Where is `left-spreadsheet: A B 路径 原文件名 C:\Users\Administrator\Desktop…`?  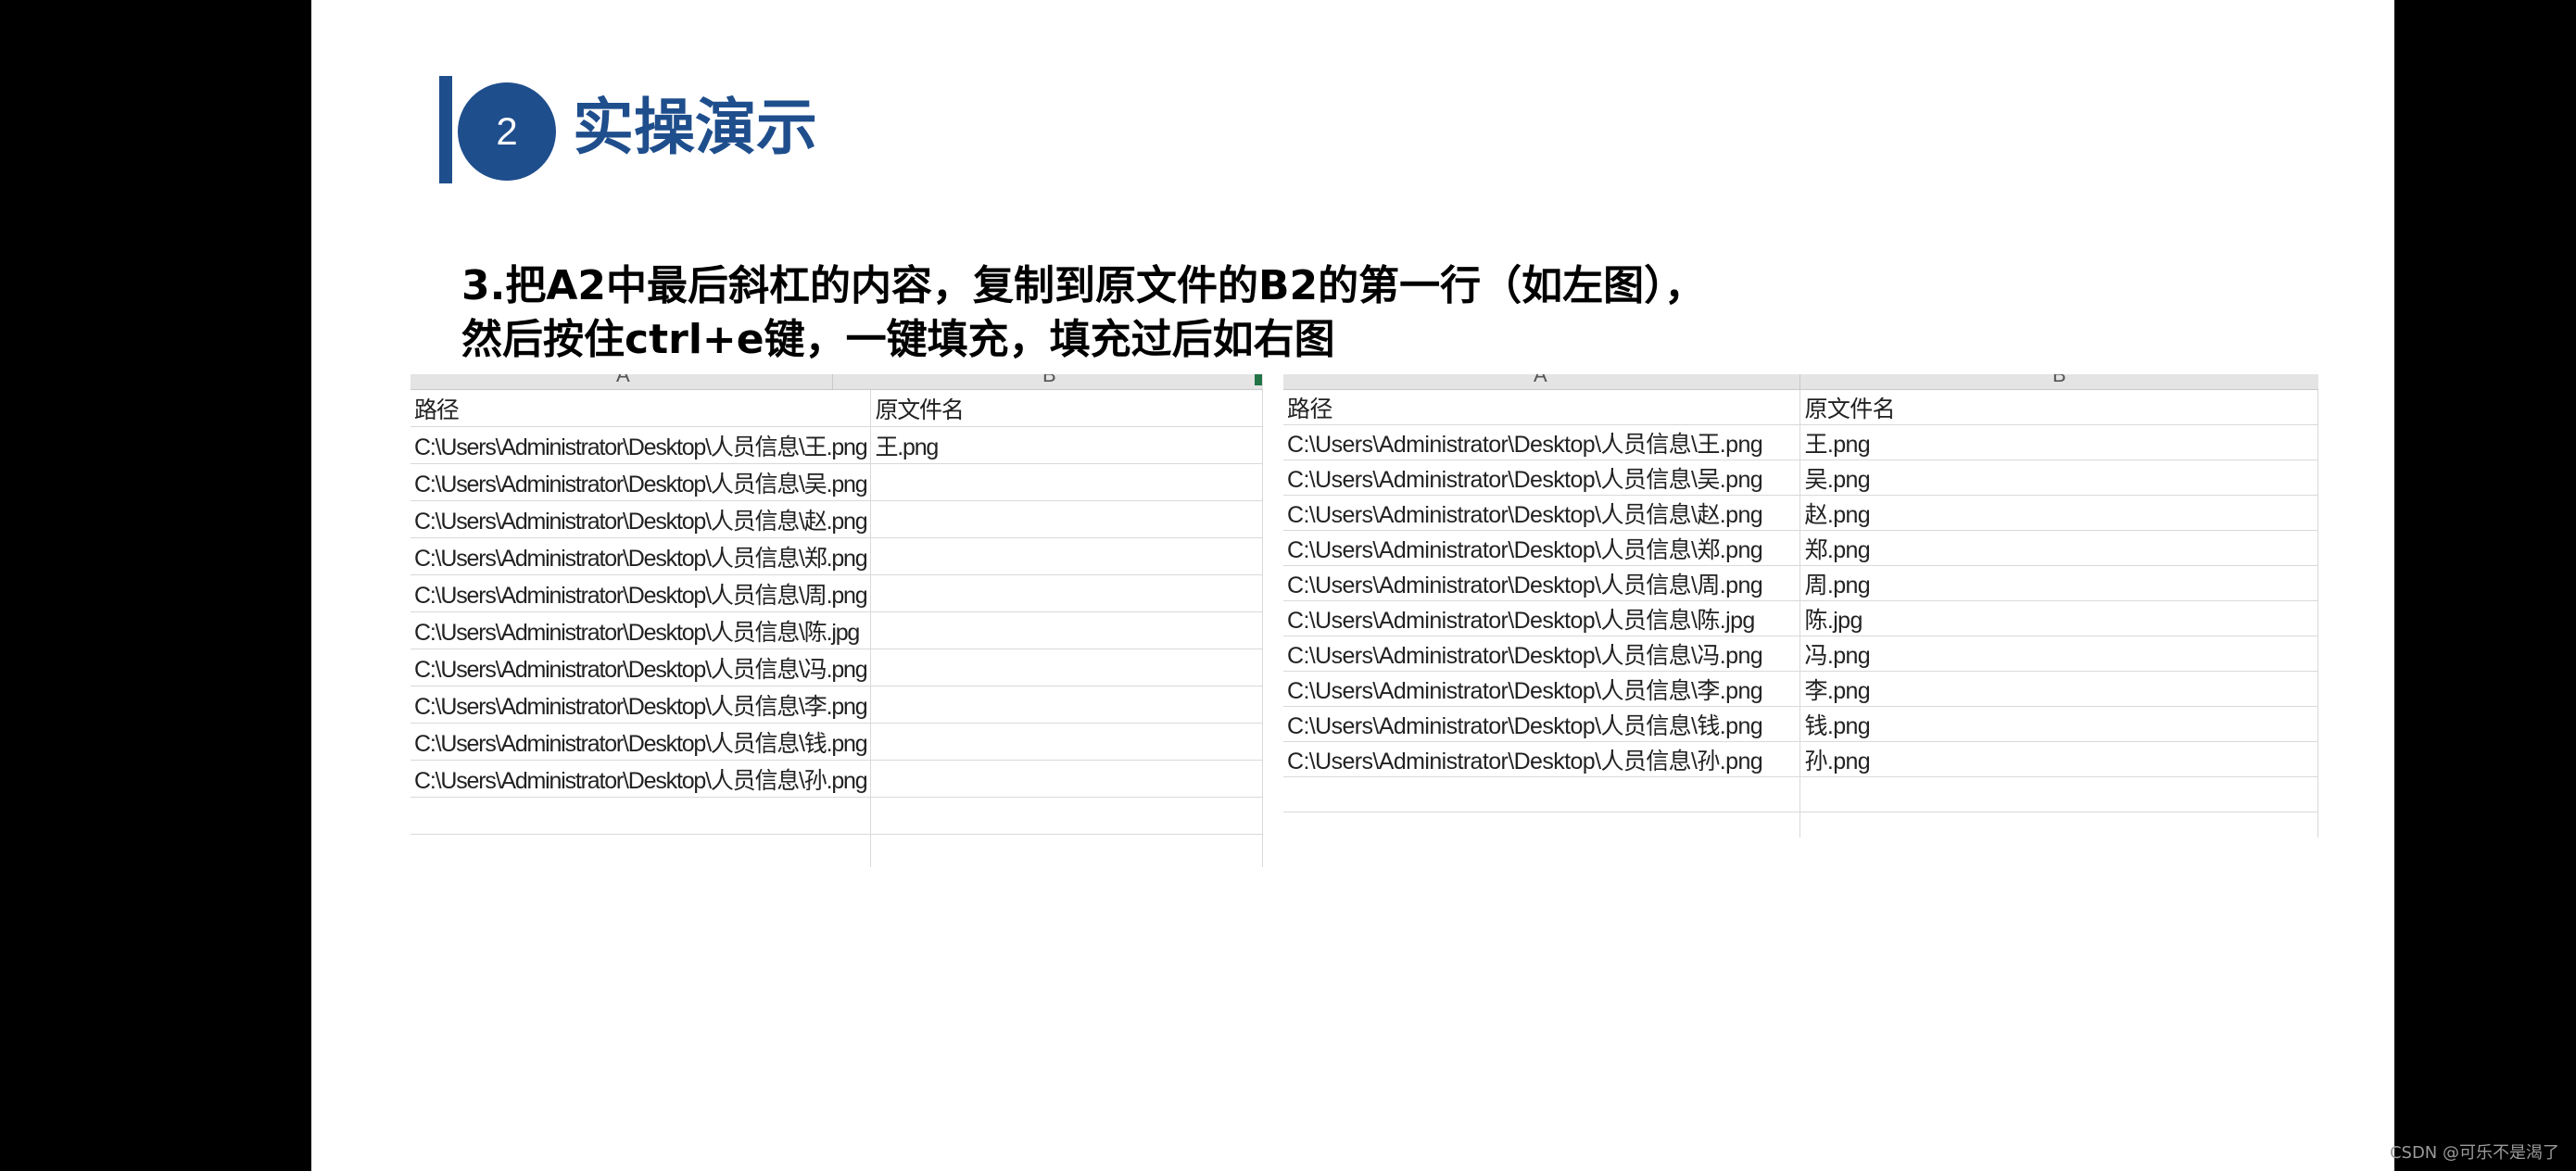
left-spreadsheet: A B 路径 原文件名 C:\Users\Administrator\Desktop… is located at coordinates (836, 621).